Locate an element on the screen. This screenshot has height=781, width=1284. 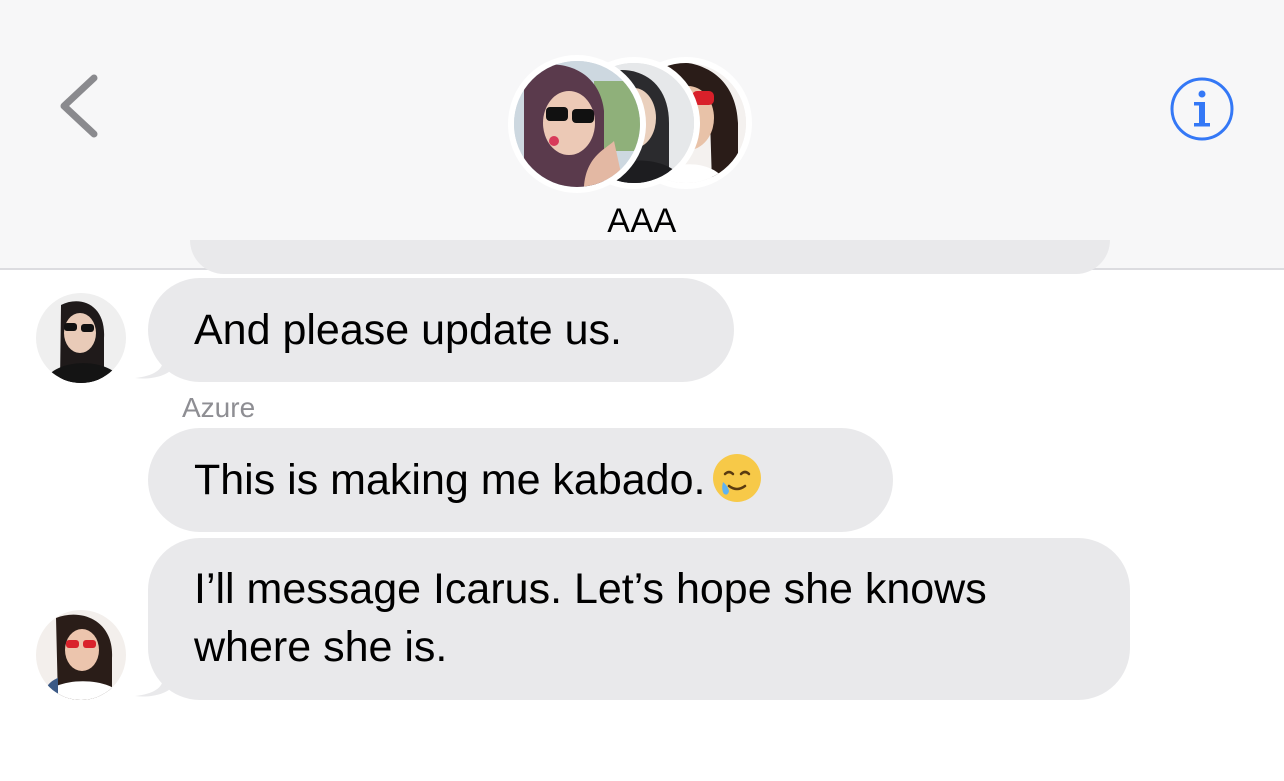
message-text: And please update us. is located at coordinates (408, 330).